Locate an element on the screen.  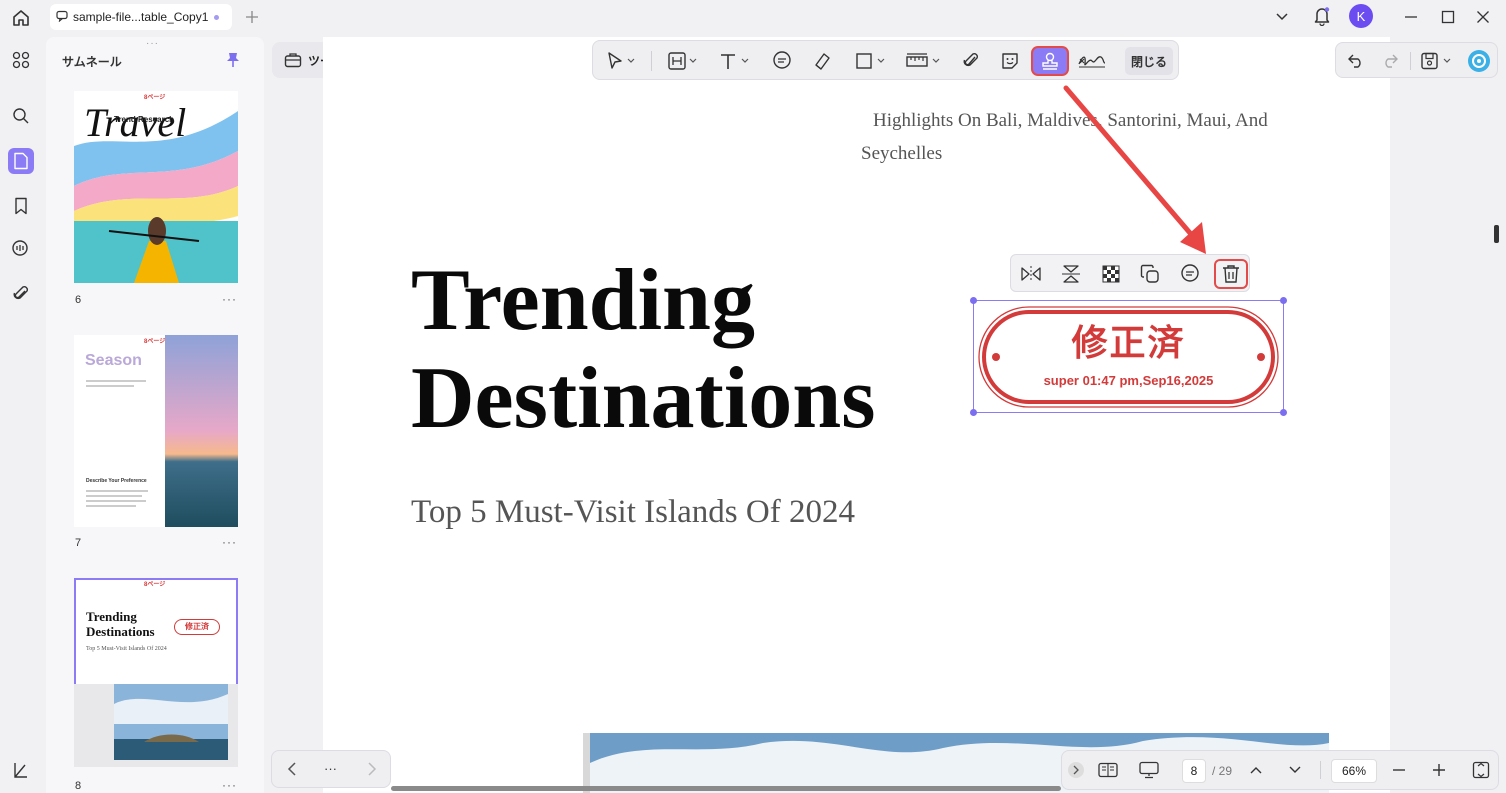
thumb6-tag: 8ページ is located at coordinates (155, 98).